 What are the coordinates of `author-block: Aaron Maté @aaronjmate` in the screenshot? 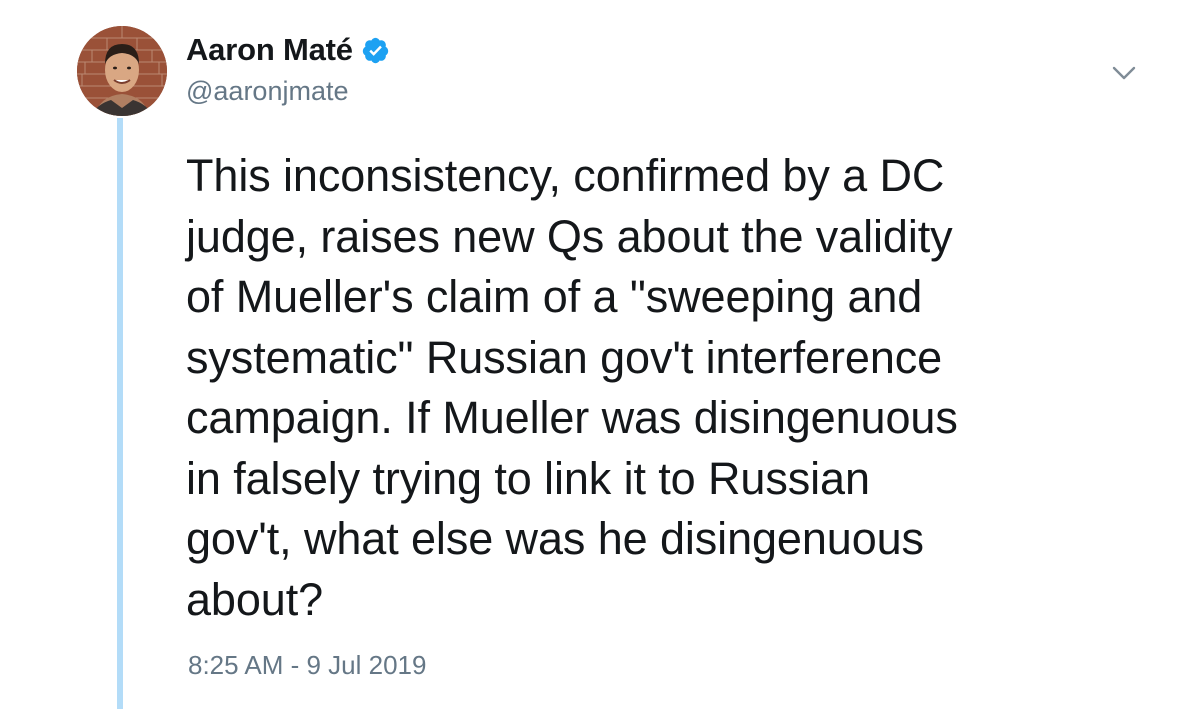 It's located at (288, 68).